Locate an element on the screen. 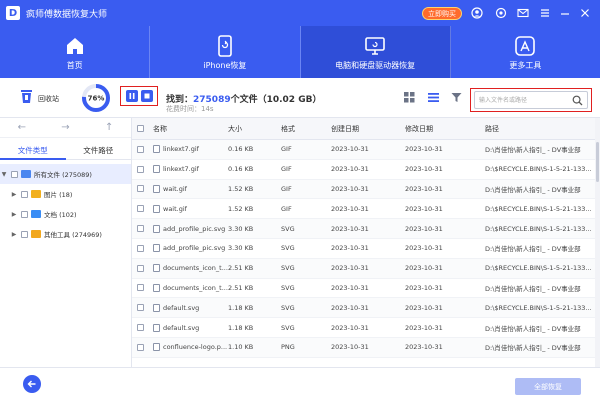 The width and height of the screenshot is (600, 402). file-format: PNG is located at coordinates (288, 347).